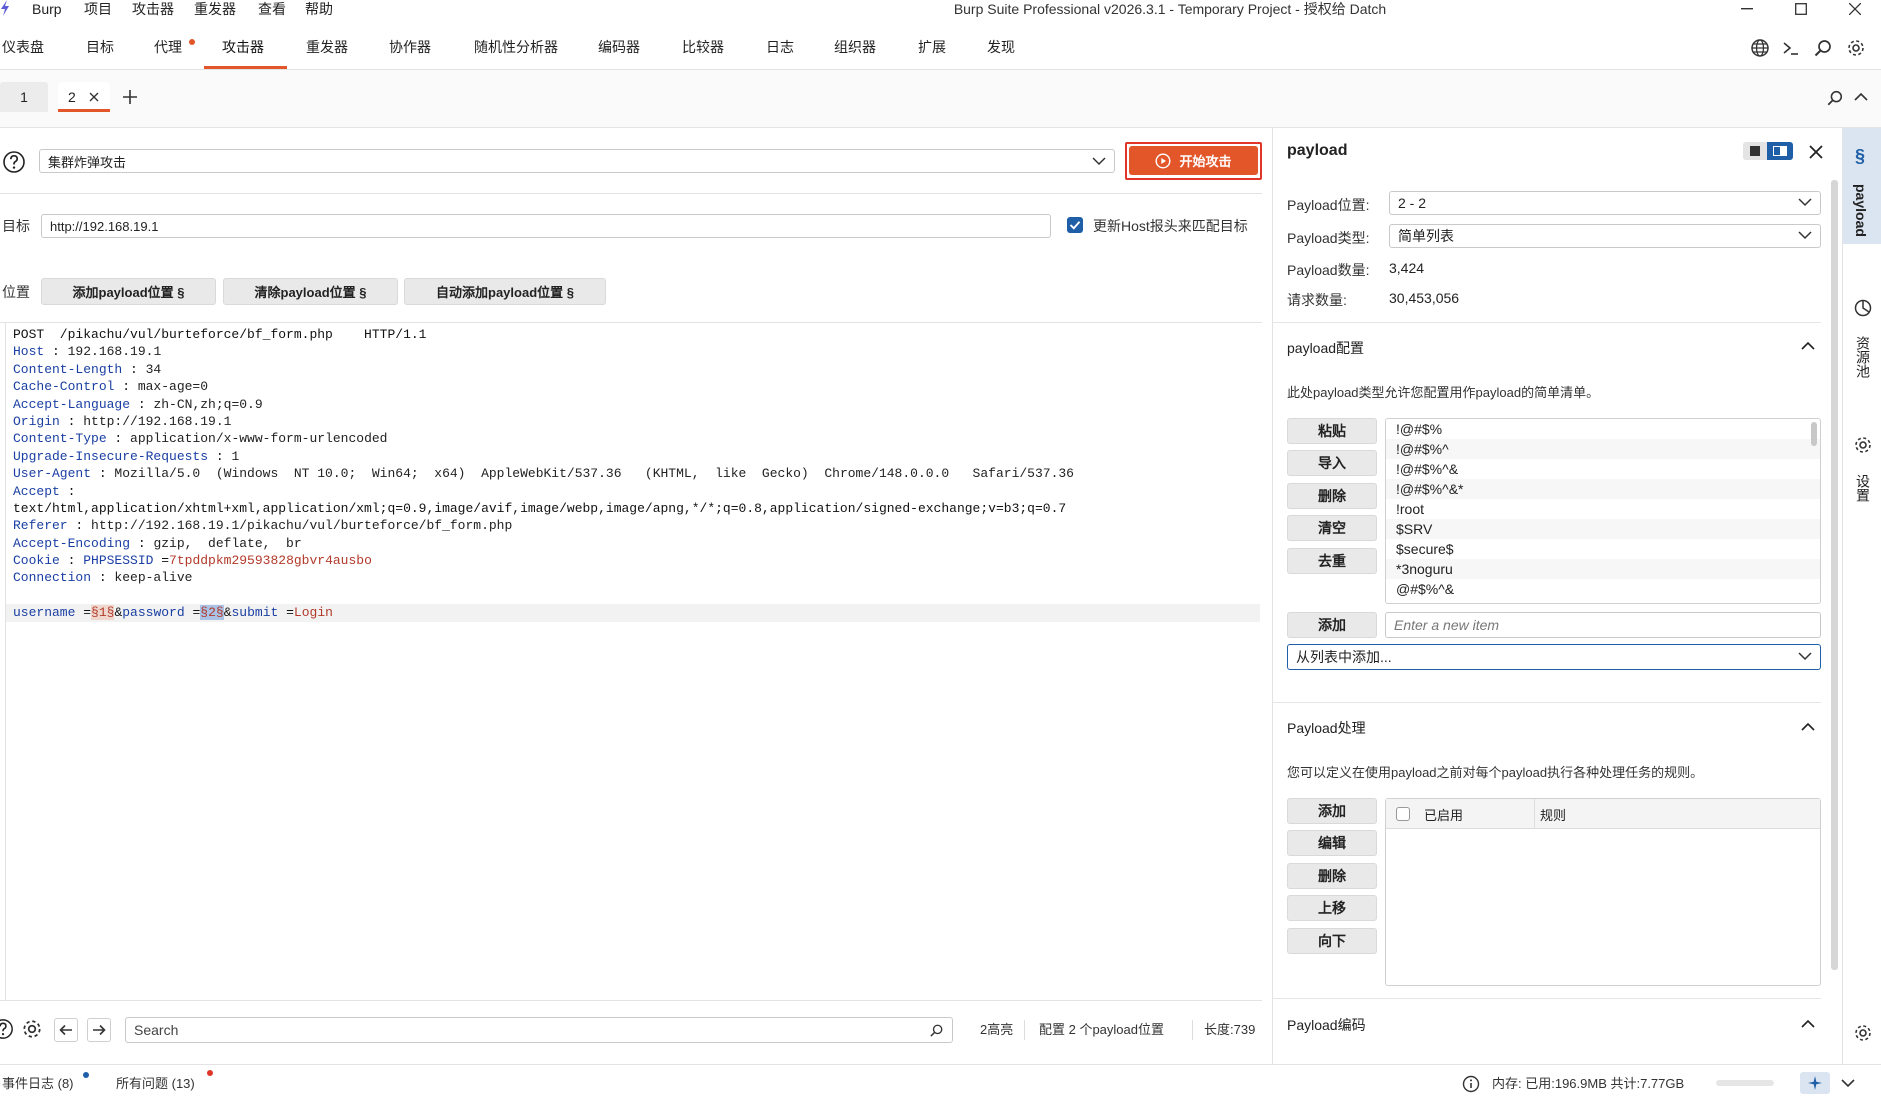 The height and width of the screenshot is (1101, 1881). What do you see at coordinates (1815, 1083) in the screenshot?
I see `ai-sparkle-icon` at bounding box center [1815, 1083].